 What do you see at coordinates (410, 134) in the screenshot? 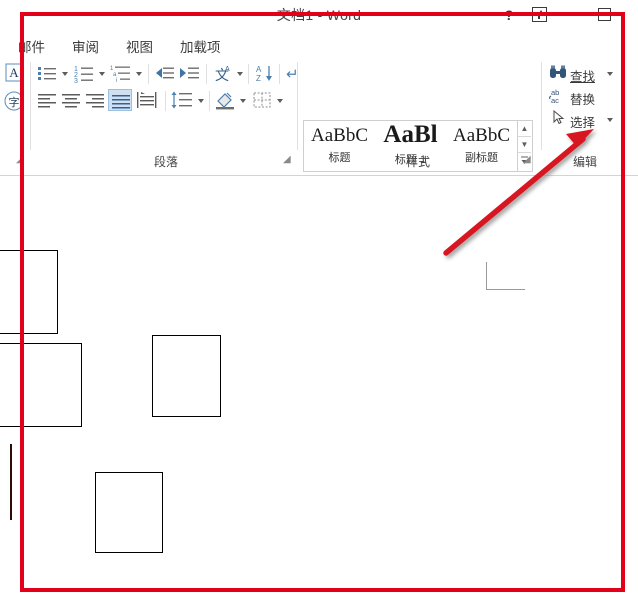
I see `style-sample-text: AaBl` at bounding box center [410, 134].